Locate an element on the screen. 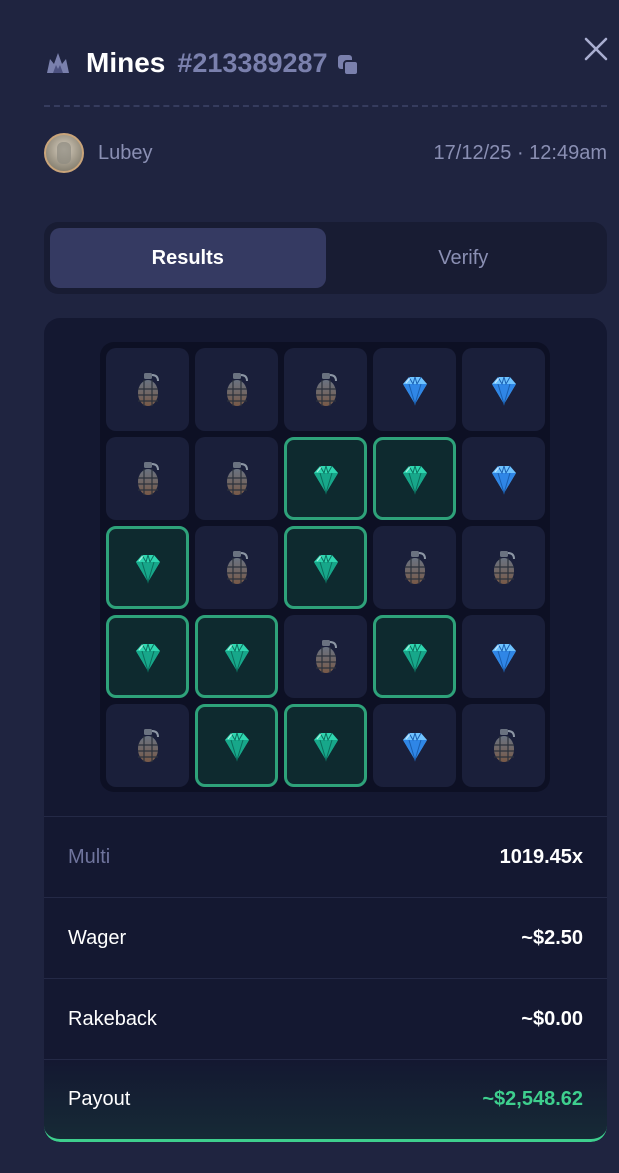 The image size is (619, 1173). stat-row-payout: Payout ~$2,548.62 is located at coordinates (325, 1100).